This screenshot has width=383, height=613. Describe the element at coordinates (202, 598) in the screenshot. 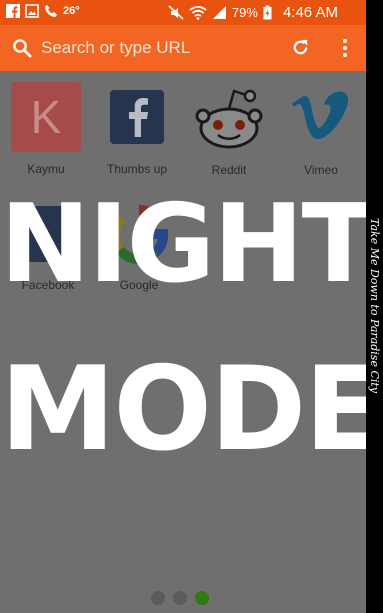

I see `page-dot-active` at that location.